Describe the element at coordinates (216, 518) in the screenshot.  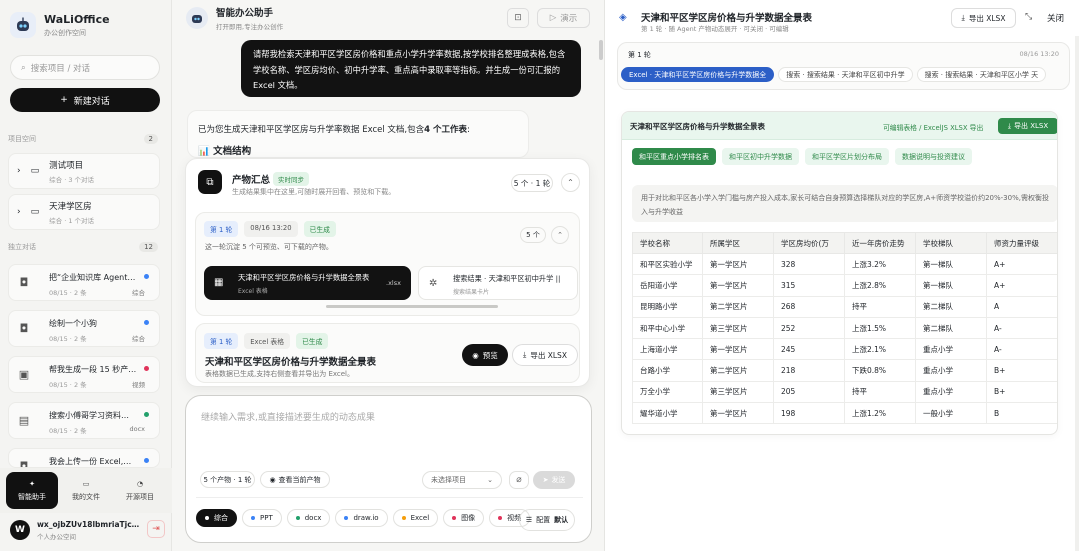
I see `chip-general: 综合` at that location.